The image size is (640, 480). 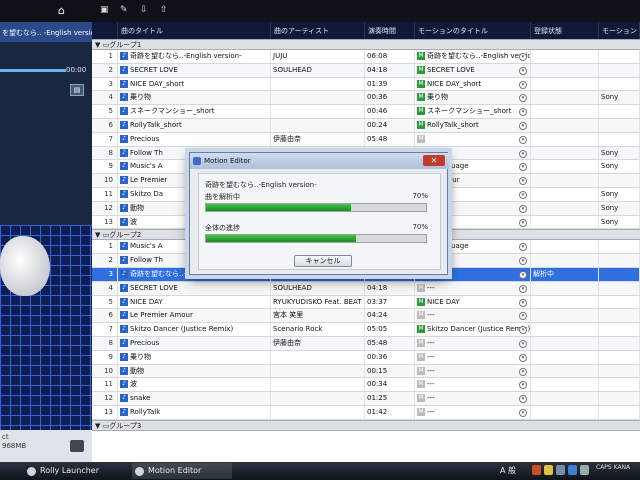 What do you see at coordinates (473, 139) in the screenshot?
I see `motion-title-cell: M▾` at bounding box center [473, 139].